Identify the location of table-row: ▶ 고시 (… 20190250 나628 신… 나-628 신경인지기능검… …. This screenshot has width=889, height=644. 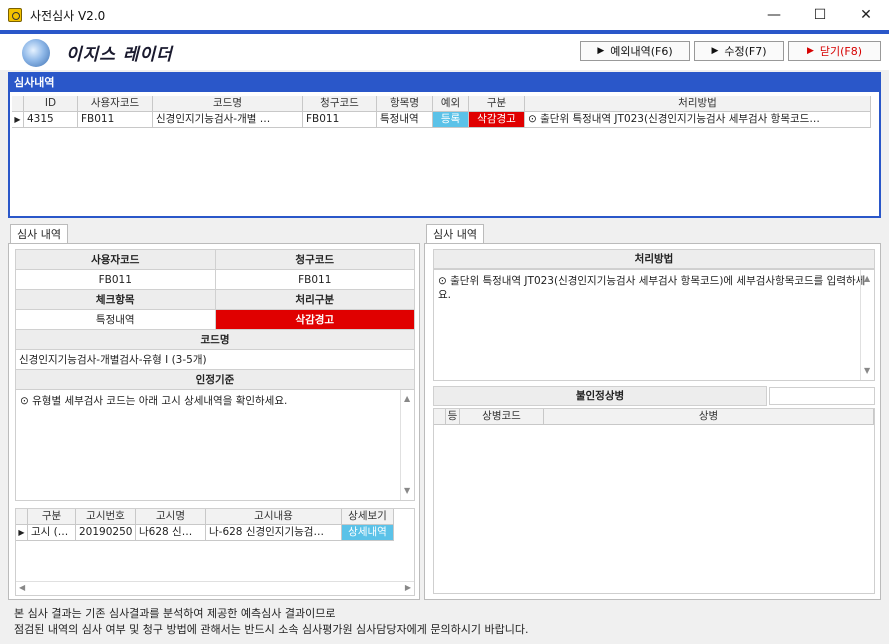
(215, 533).